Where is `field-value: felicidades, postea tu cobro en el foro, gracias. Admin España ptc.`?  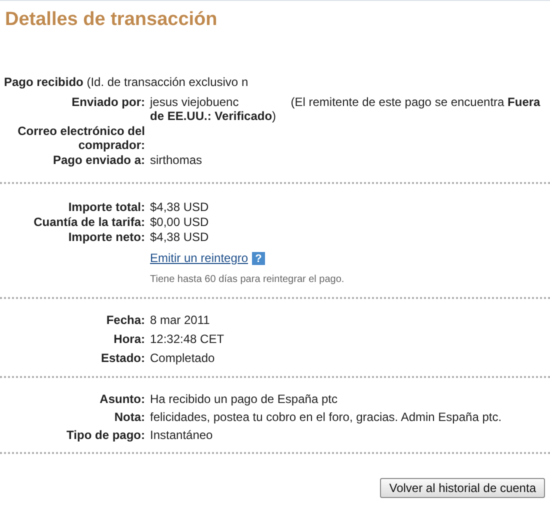 field-value: felicidades, postea tu cobro en el foro, gracias. Admin España ptc. is located at coordinates (326, 417).